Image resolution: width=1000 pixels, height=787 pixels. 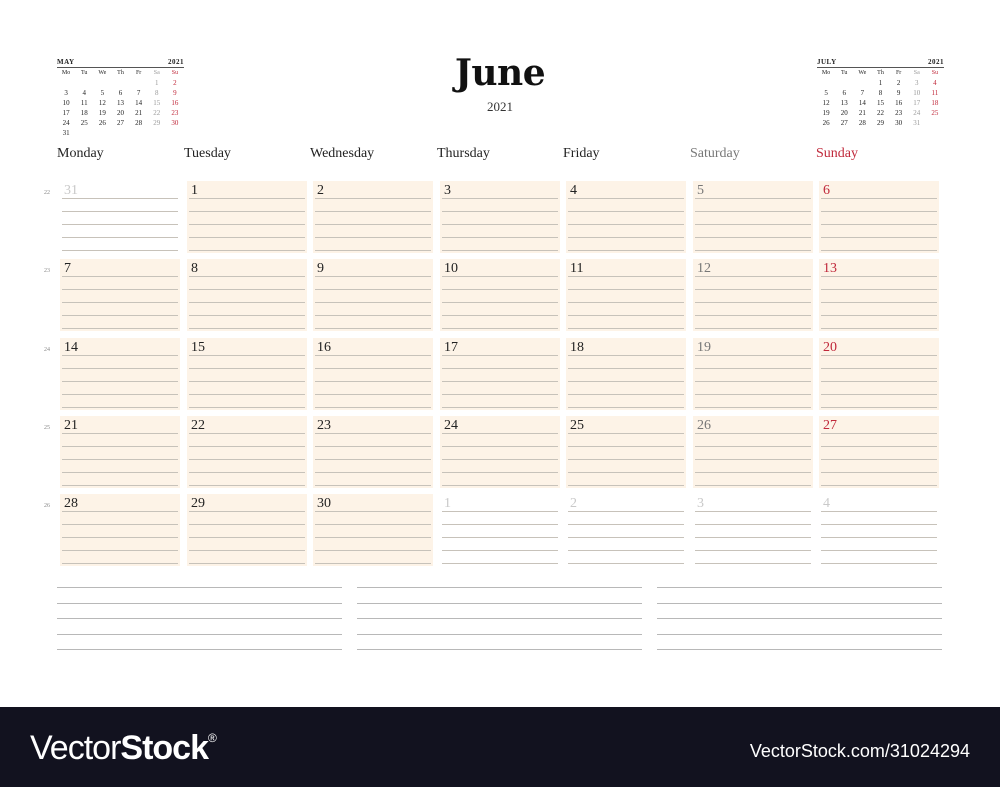 I want to click on day-number: 2, so click(x=320, y=190).